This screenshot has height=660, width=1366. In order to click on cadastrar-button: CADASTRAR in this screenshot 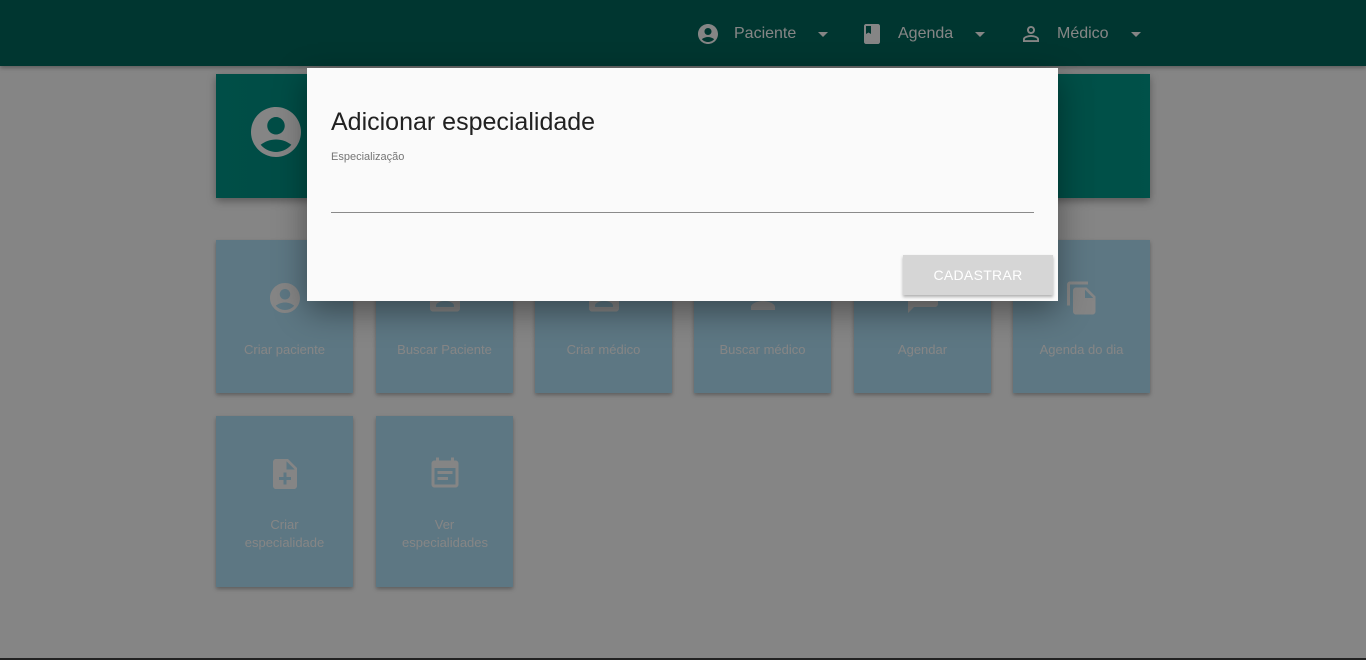, I will do `click(978, 275)`.